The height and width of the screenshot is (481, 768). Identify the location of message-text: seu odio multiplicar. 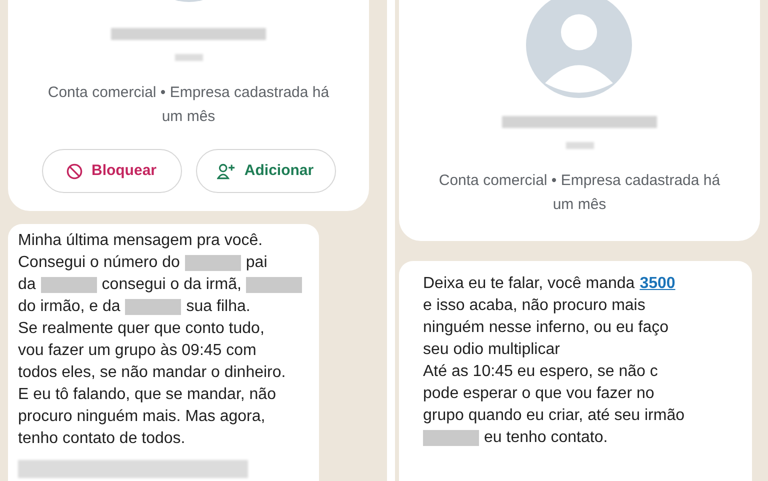
(491, 350).